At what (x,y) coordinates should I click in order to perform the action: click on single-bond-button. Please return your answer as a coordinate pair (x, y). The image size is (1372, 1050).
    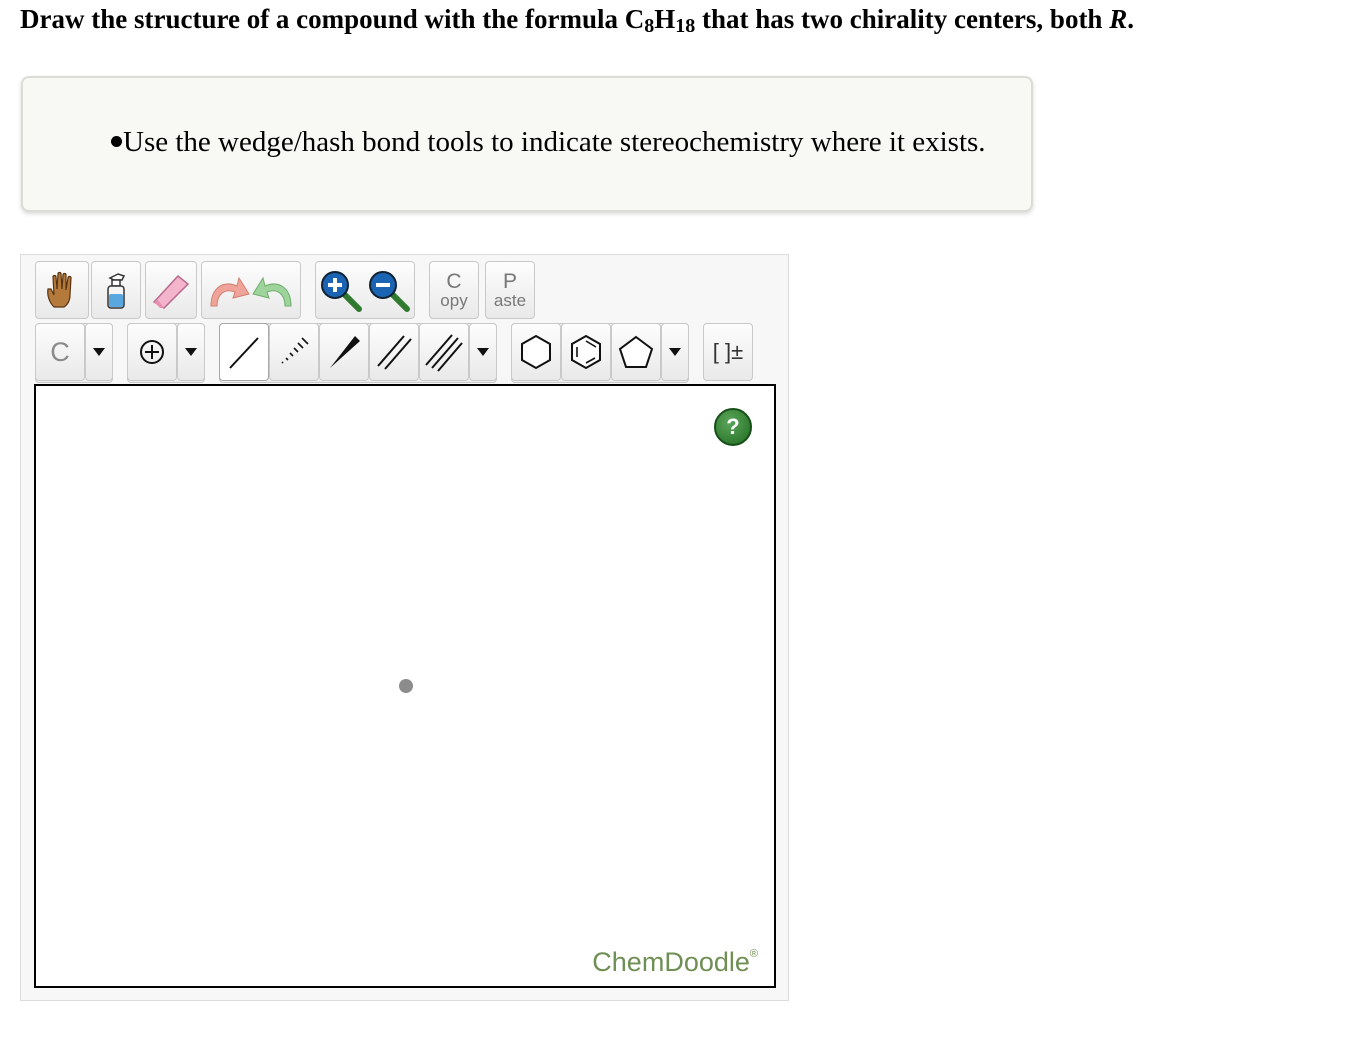
    Looking at the image, I should click on (244, 352).